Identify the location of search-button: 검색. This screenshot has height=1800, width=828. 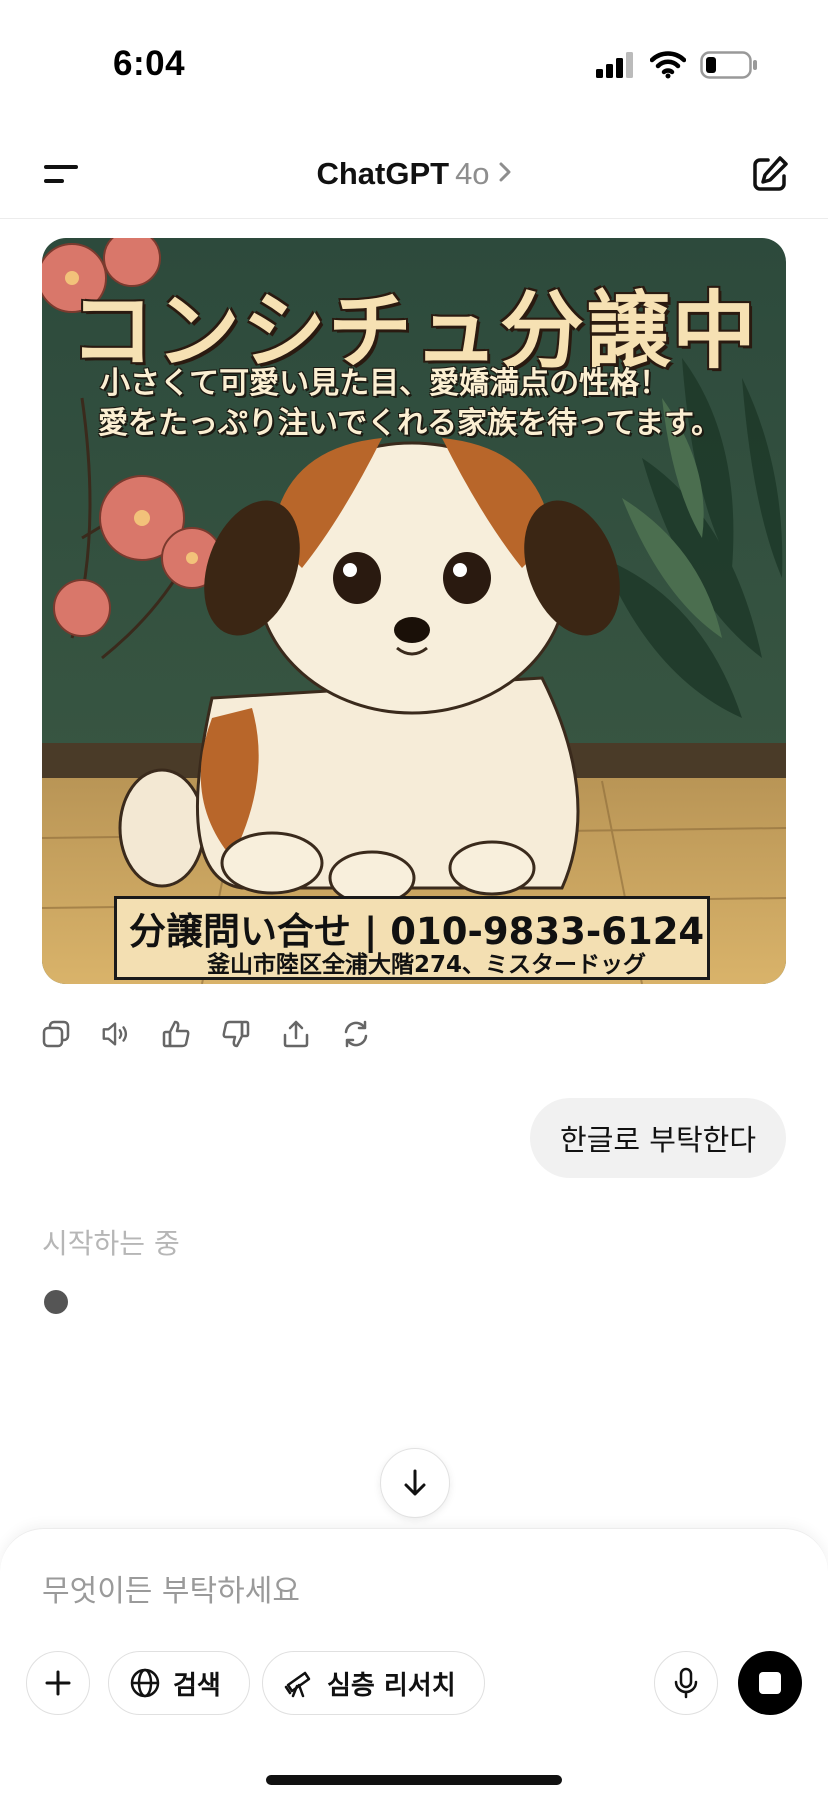
(179, 1683).